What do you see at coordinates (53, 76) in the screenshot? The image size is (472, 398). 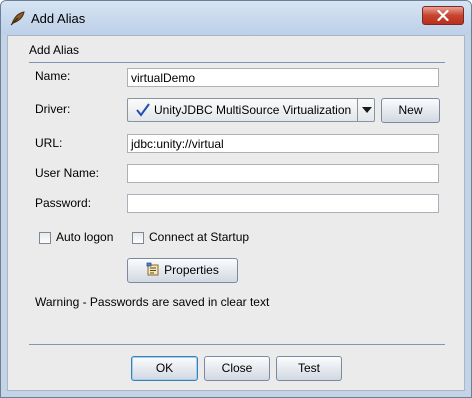 I see `name-label: Name:` at bounding box center [53, 76].